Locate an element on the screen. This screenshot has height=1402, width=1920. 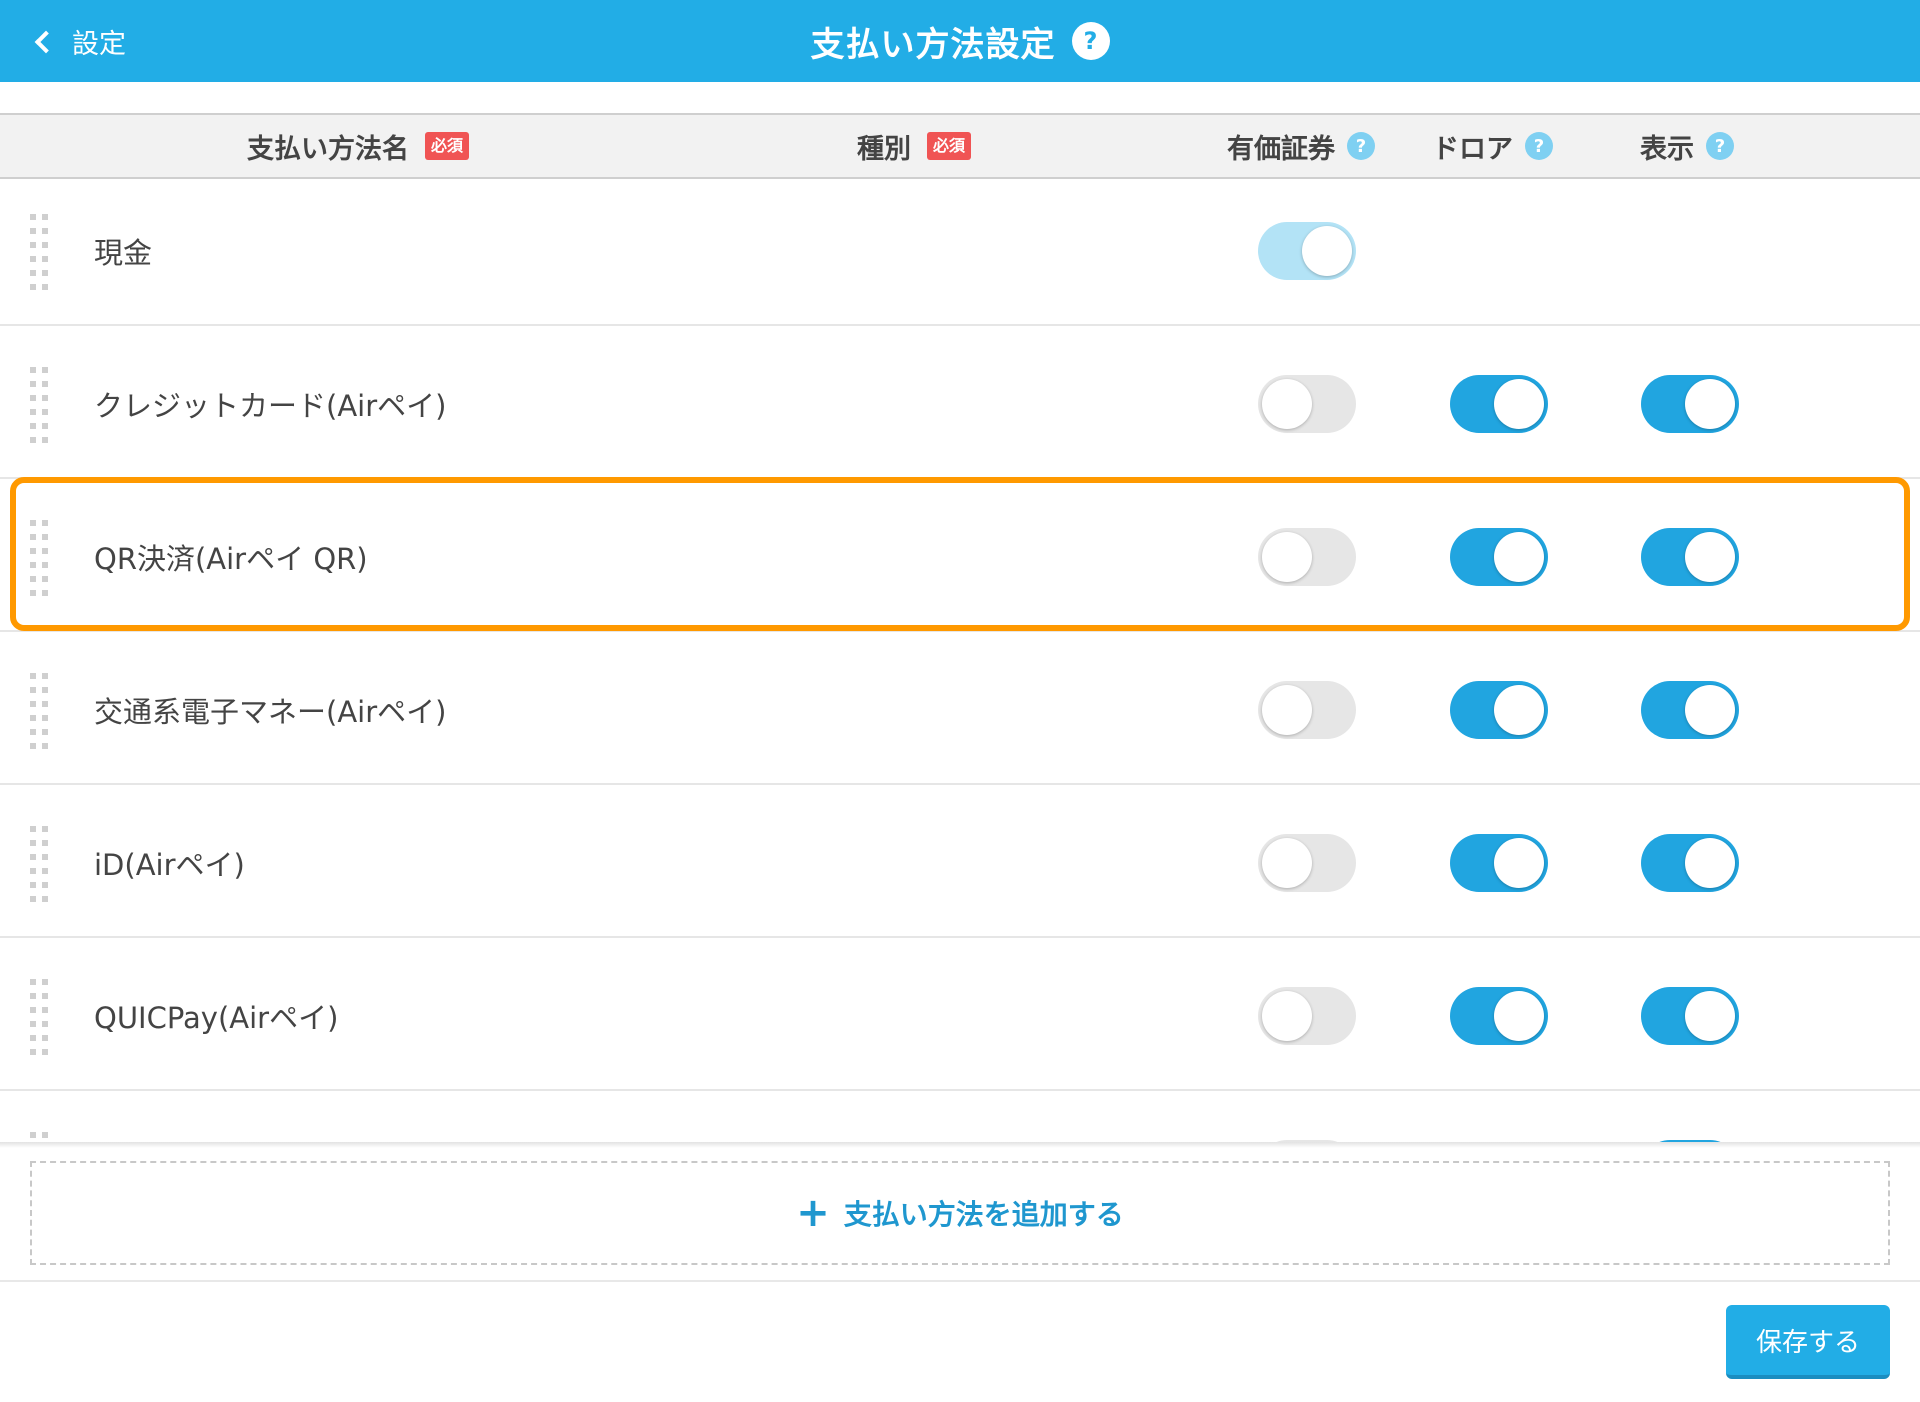
footer-line is located at coordinates (960, 1281).